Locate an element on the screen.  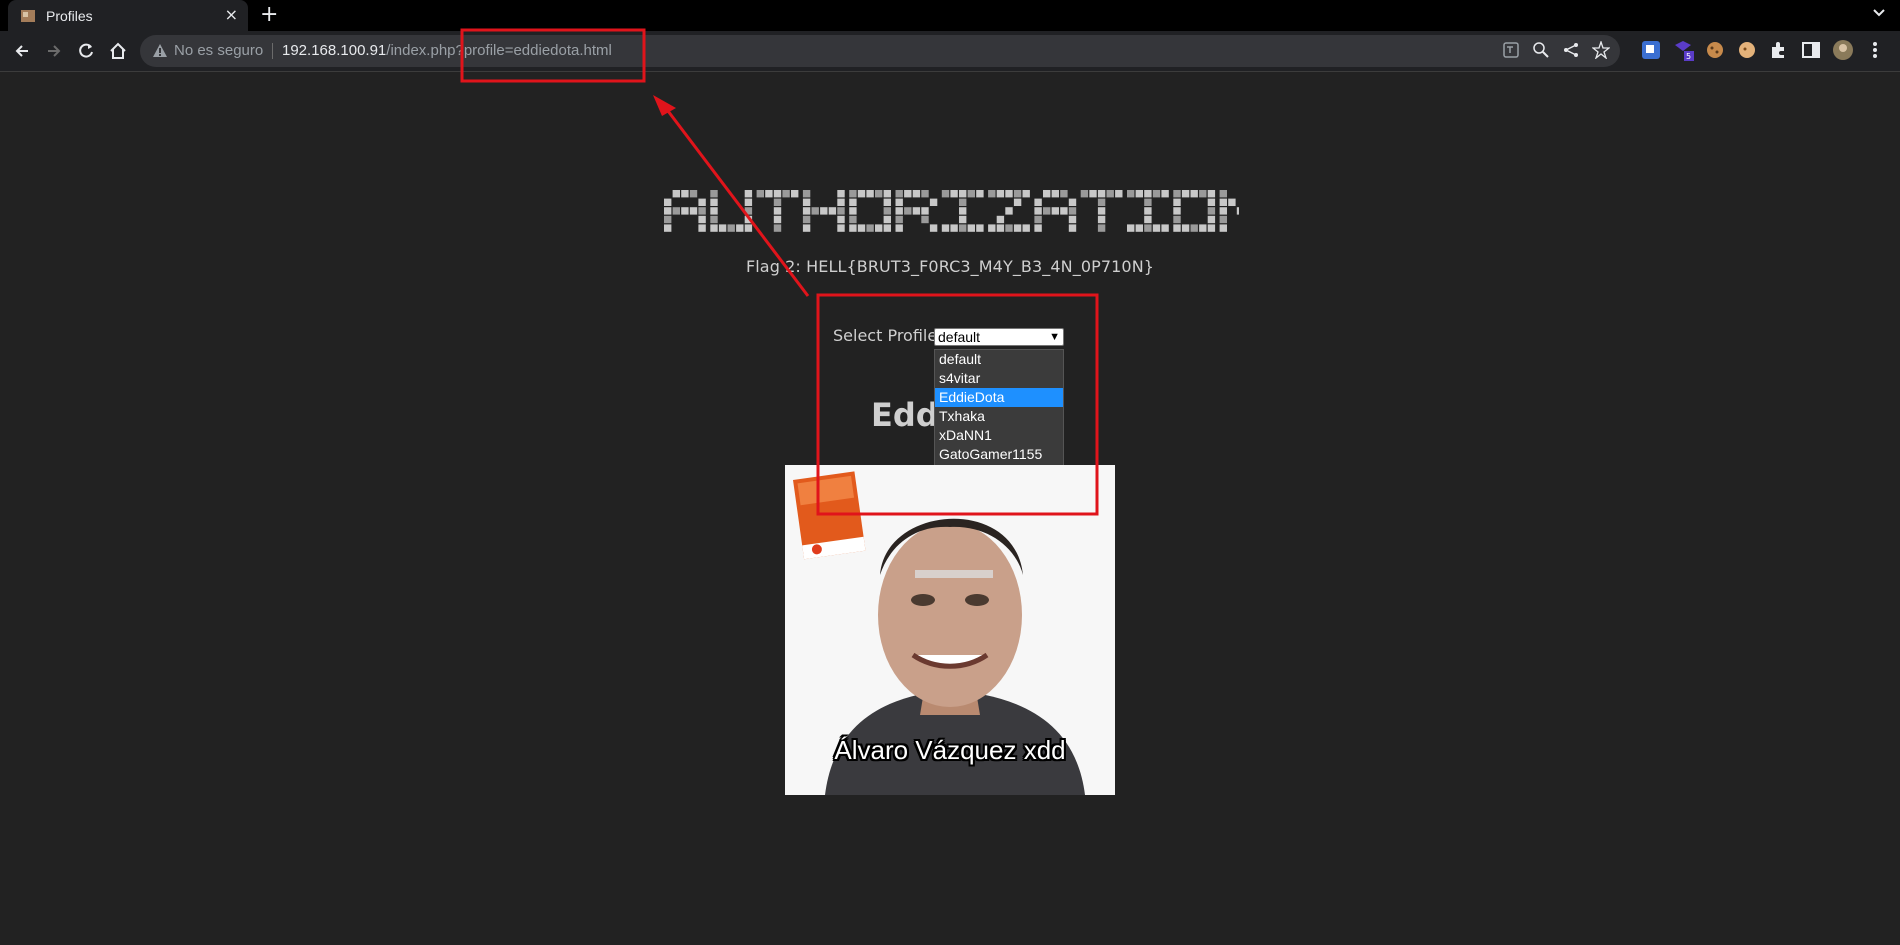
new-tab-button: + is located at coordinates (269, 15).